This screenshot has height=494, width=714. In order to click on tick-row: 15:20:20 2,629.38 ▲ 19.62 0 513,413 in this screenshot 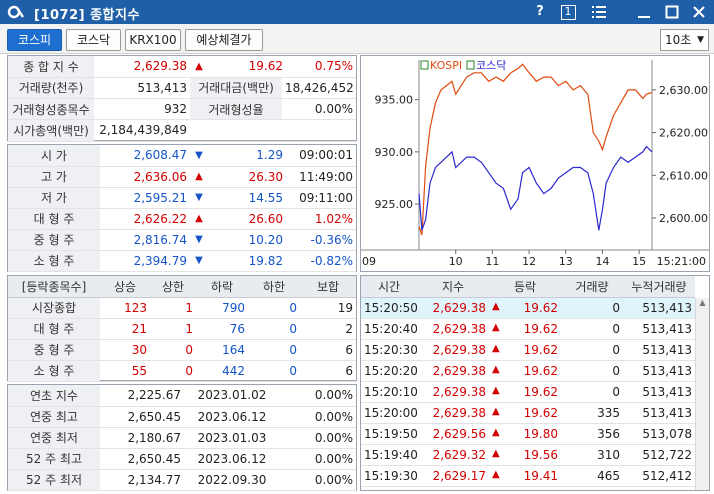, I will do `click(528, 371)`.